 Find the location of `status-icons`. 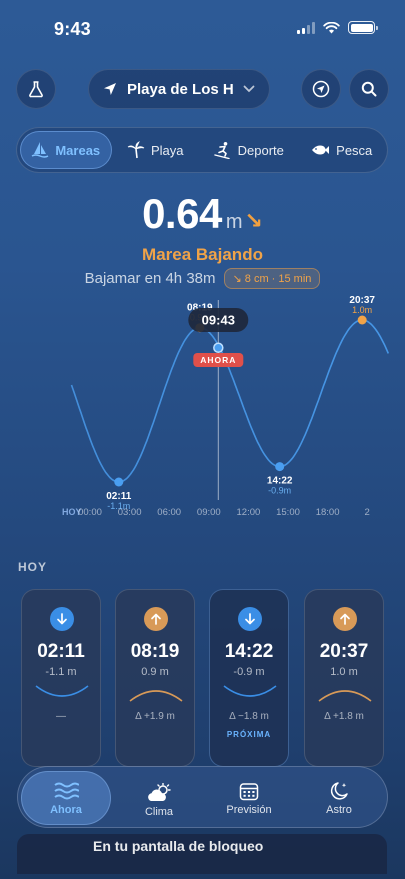

status-icons is located at coordinates (337, 27).